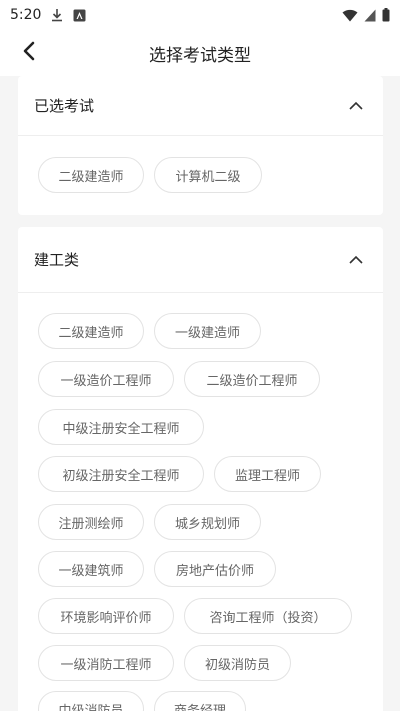  I want to click on exam-chip: 中级消防员, so click(91, 701).